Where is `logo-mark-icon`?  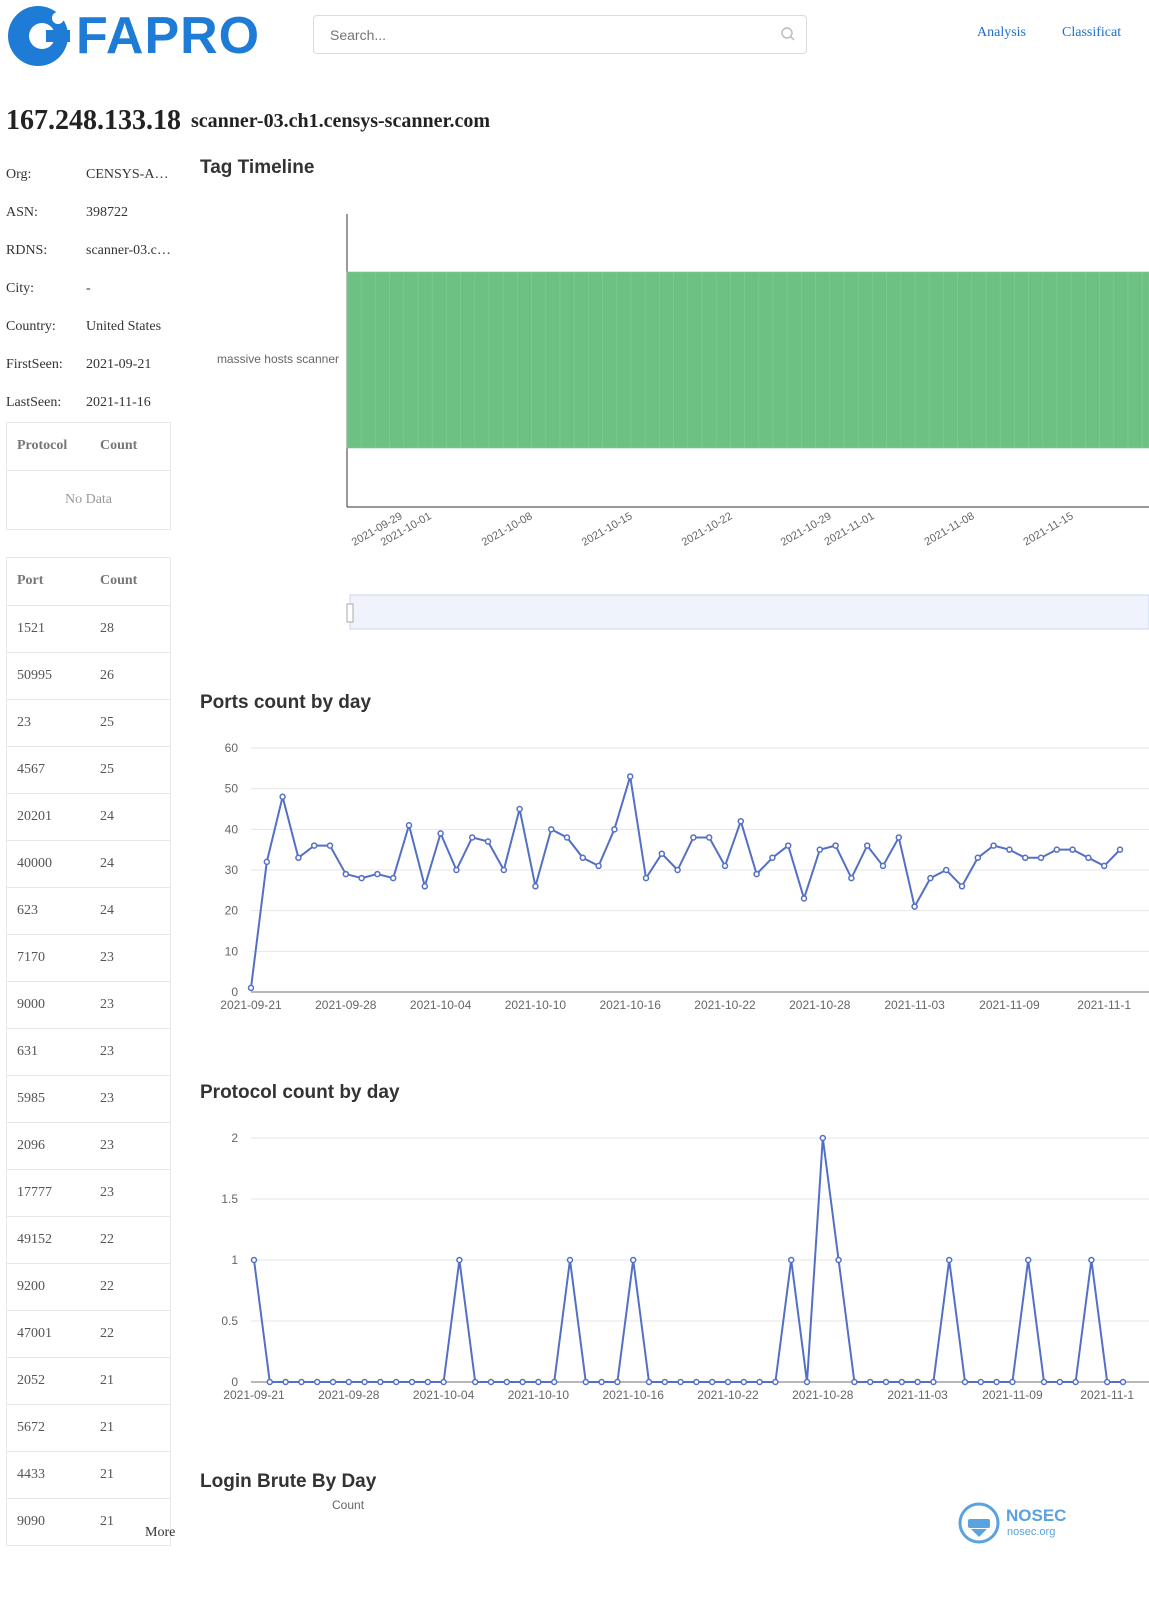
logo-mark-icon is located at coordinates (39, 36).